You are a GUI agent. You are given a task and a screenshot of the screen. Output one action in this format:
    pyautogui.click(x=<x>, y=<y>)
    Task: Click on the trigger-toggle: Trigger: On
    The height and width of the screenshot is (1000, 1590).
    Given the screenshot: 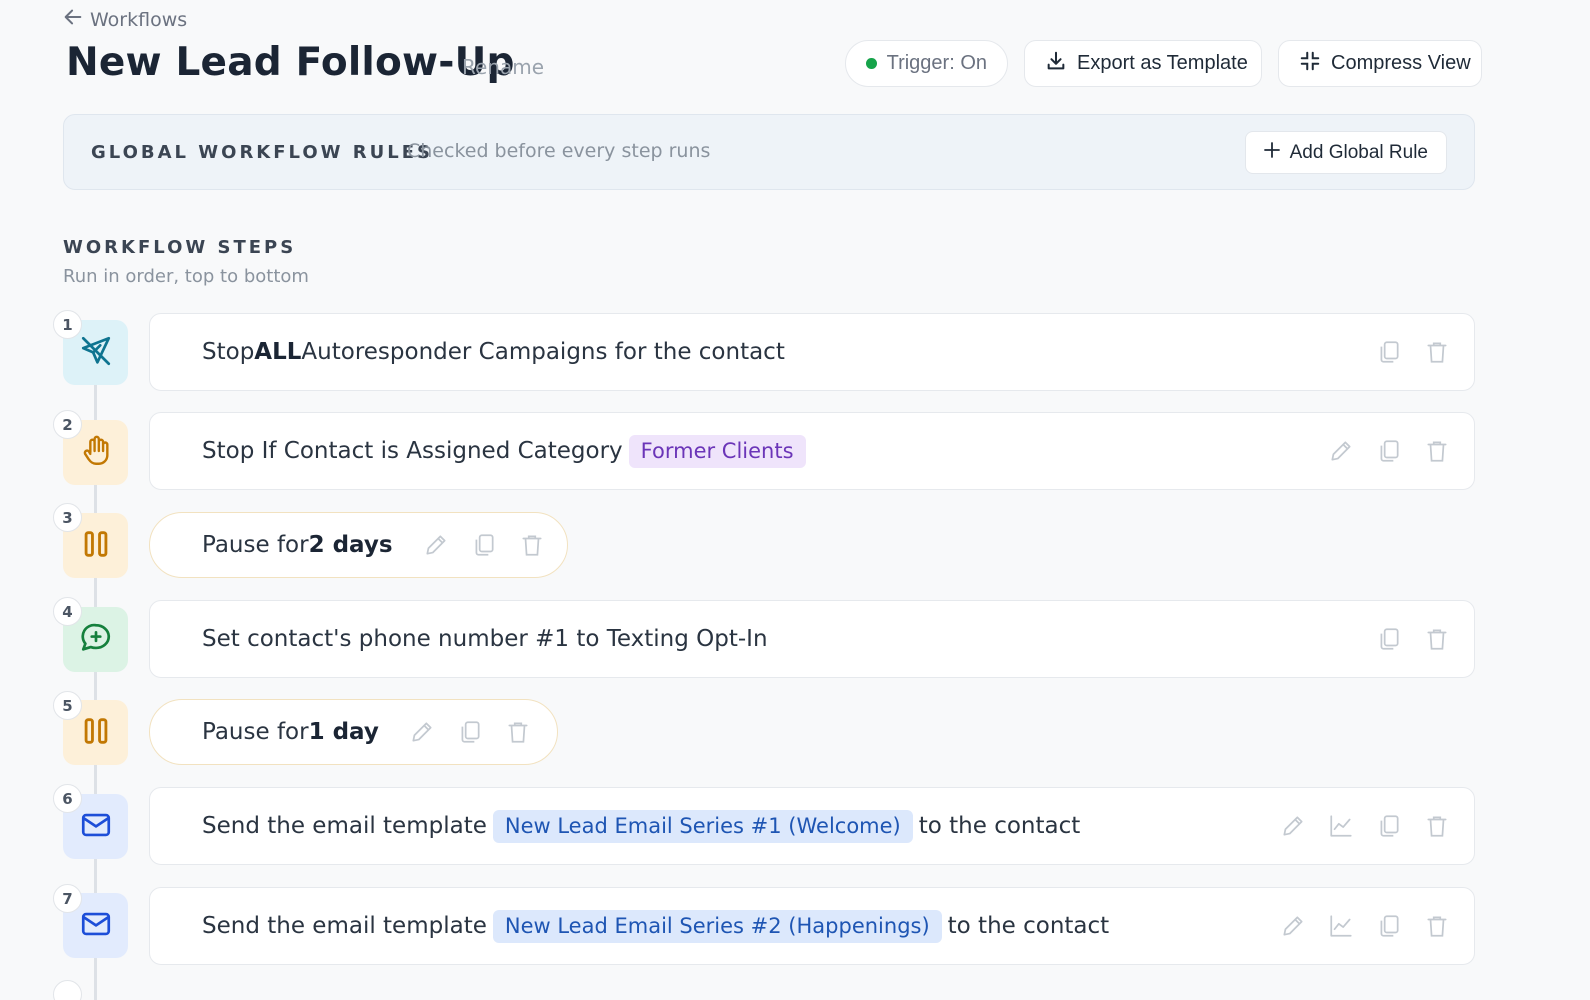 What is the action you would take?
    pyautogui.click(x=926, y=63)
    